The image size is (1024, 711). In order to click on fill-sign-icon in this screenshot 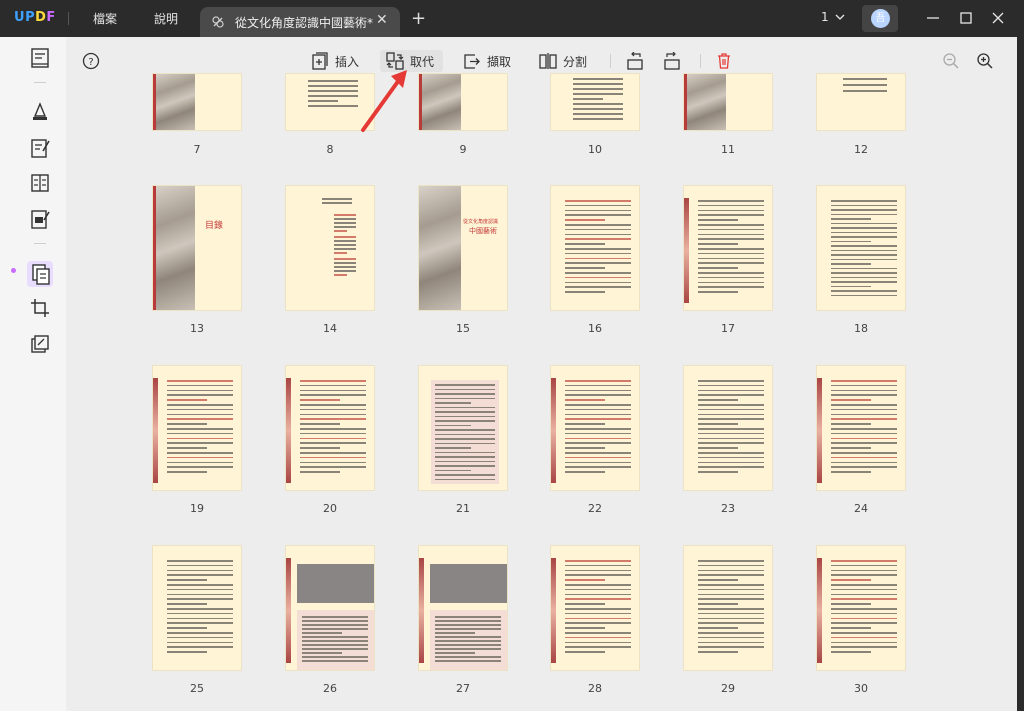, I will do `click(40, 219)`.